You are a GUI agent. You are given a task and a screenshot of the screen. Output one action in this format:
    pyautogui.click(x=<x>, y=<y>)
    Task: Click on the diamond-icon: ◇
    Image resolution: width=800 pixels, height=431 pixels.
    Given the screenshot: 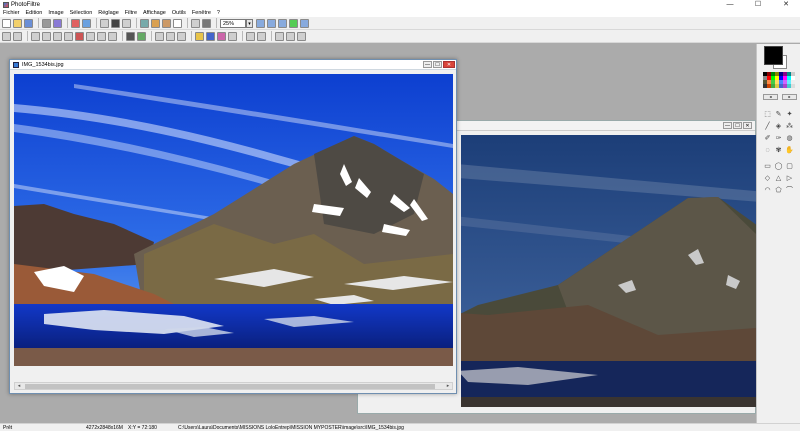 What is the action you would take?
    pyautogui.click(x=767, y=178)
    